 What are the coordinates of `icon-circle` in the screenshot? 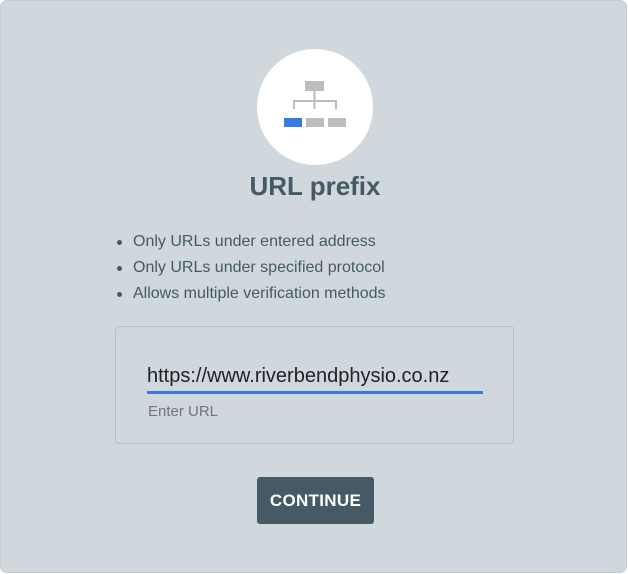 It's located at (315, 107).